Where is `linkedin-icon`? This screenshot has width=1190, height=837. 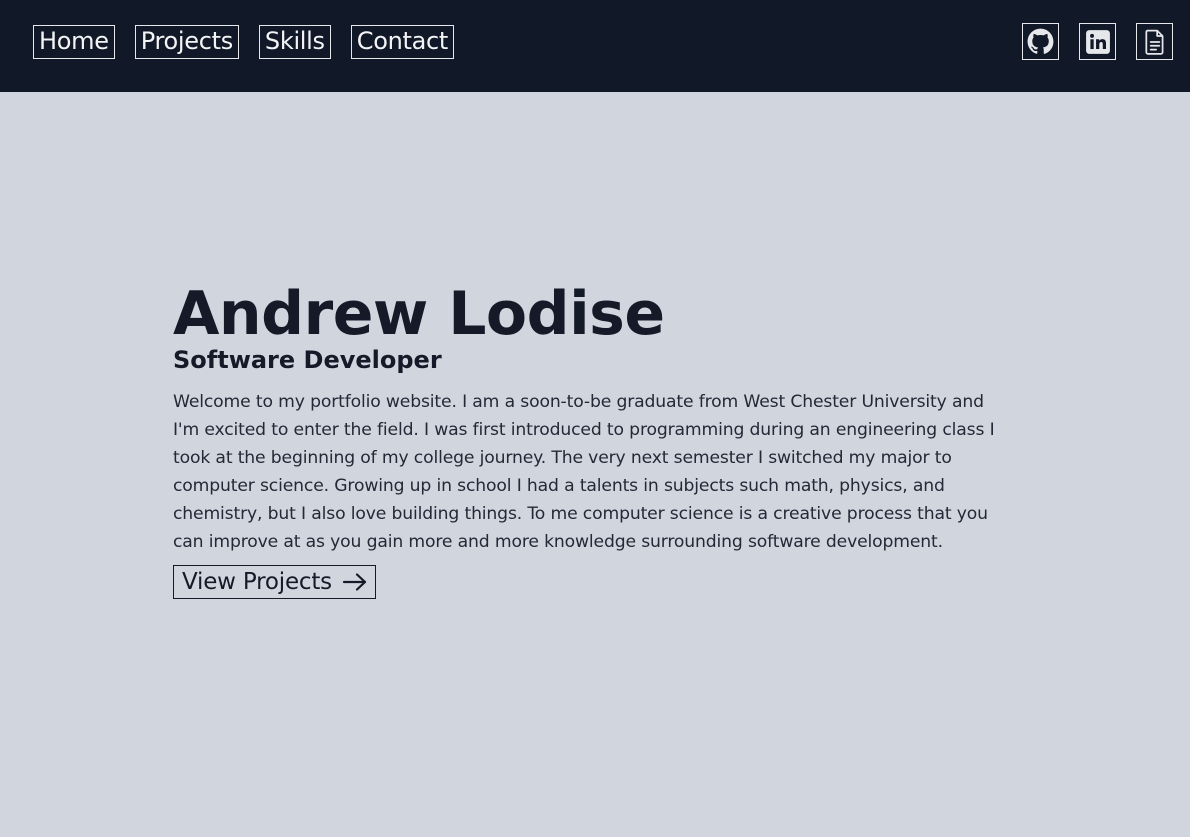 linkedin-icon is located at coordinates (1097, 41).